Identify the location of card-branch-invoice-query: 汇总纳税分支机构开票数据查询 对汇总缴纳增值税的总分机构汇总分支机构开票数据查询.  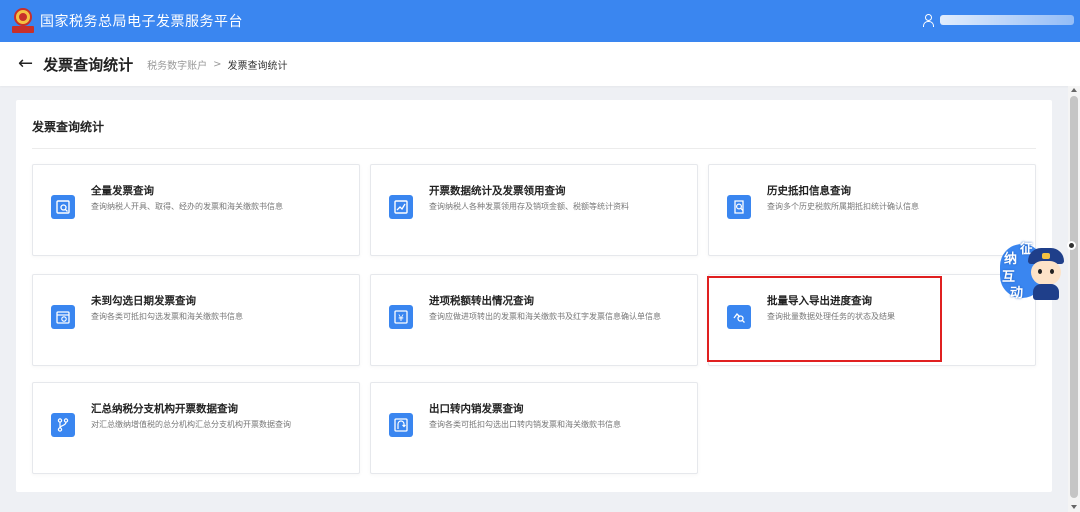
(196, 428).